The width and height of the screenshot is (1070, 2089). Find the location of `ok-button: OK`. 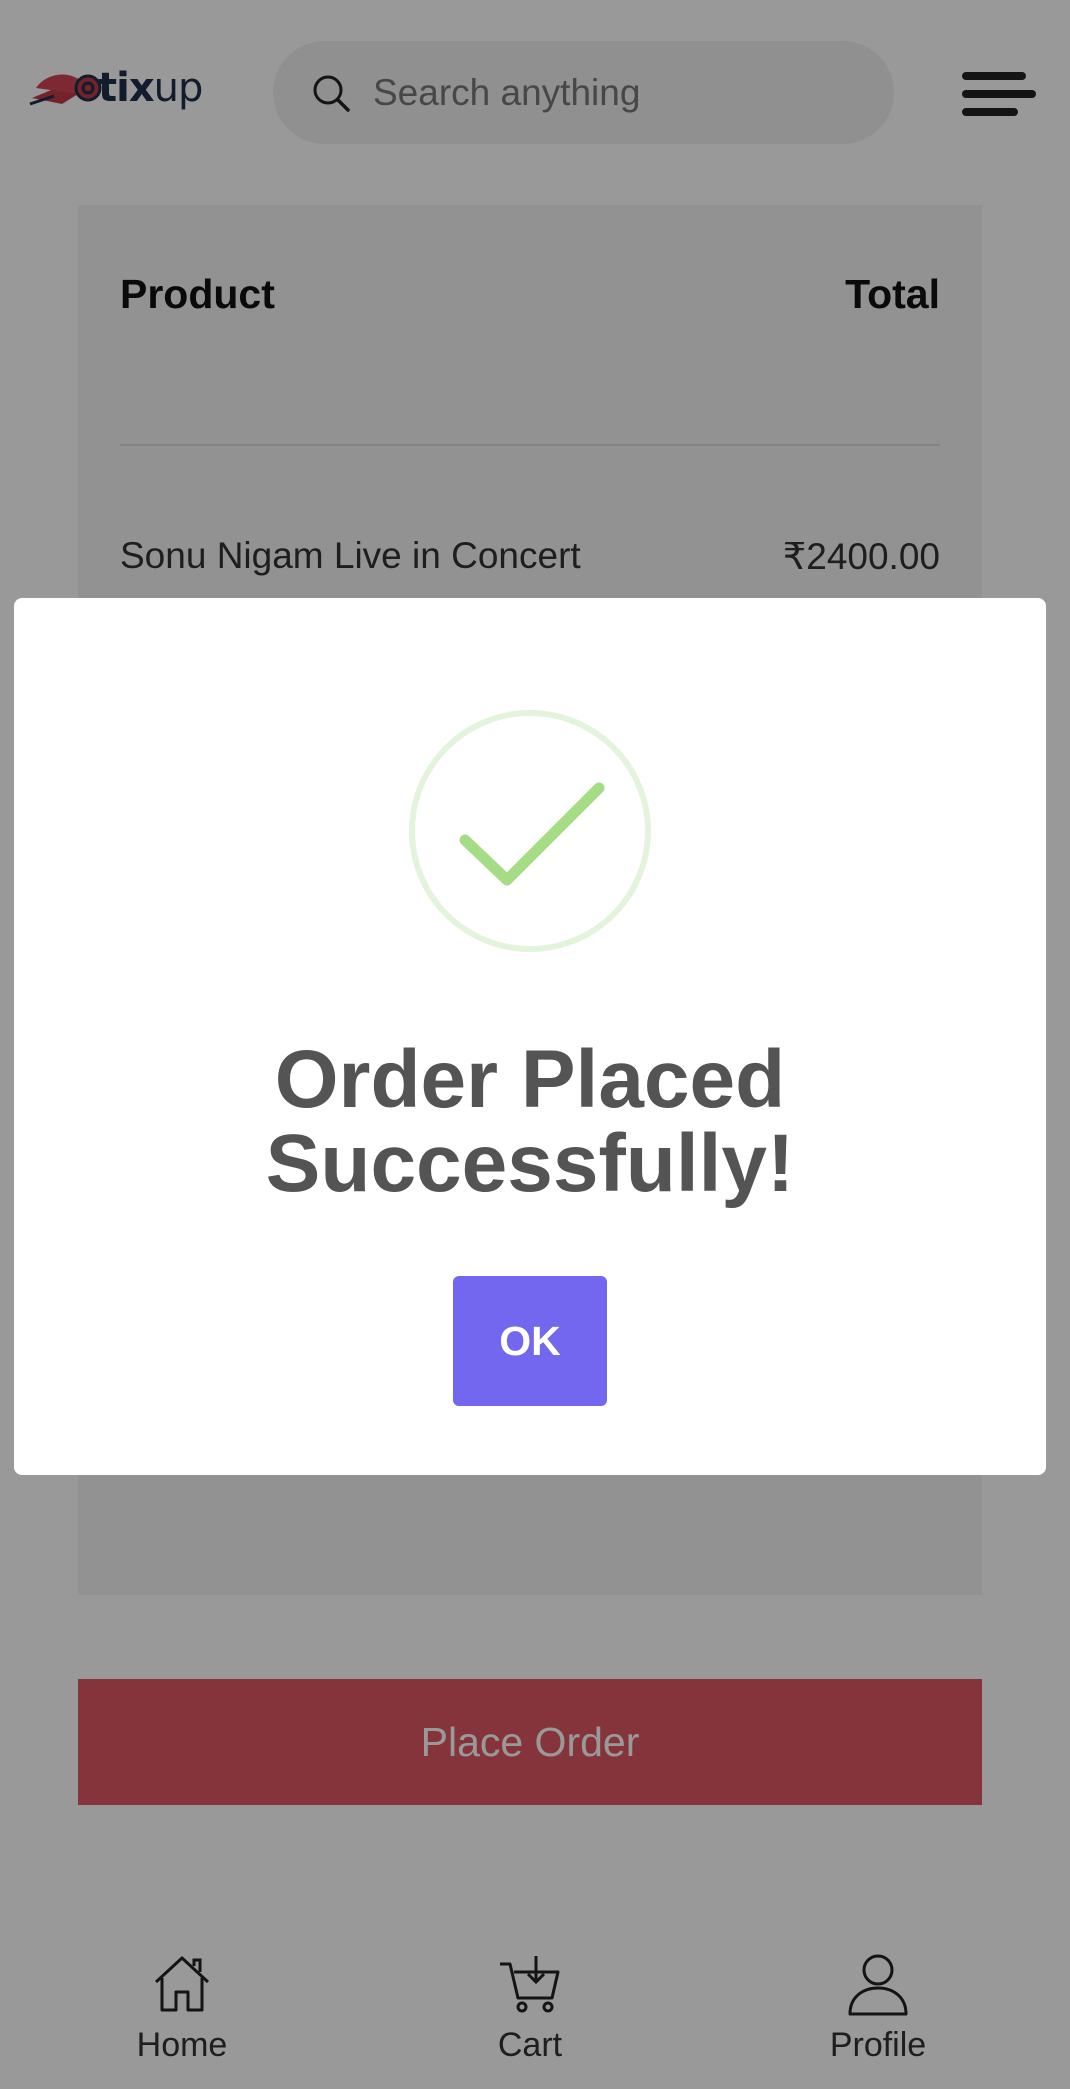

ok-button: OK is located at coordinates (530, 1341).